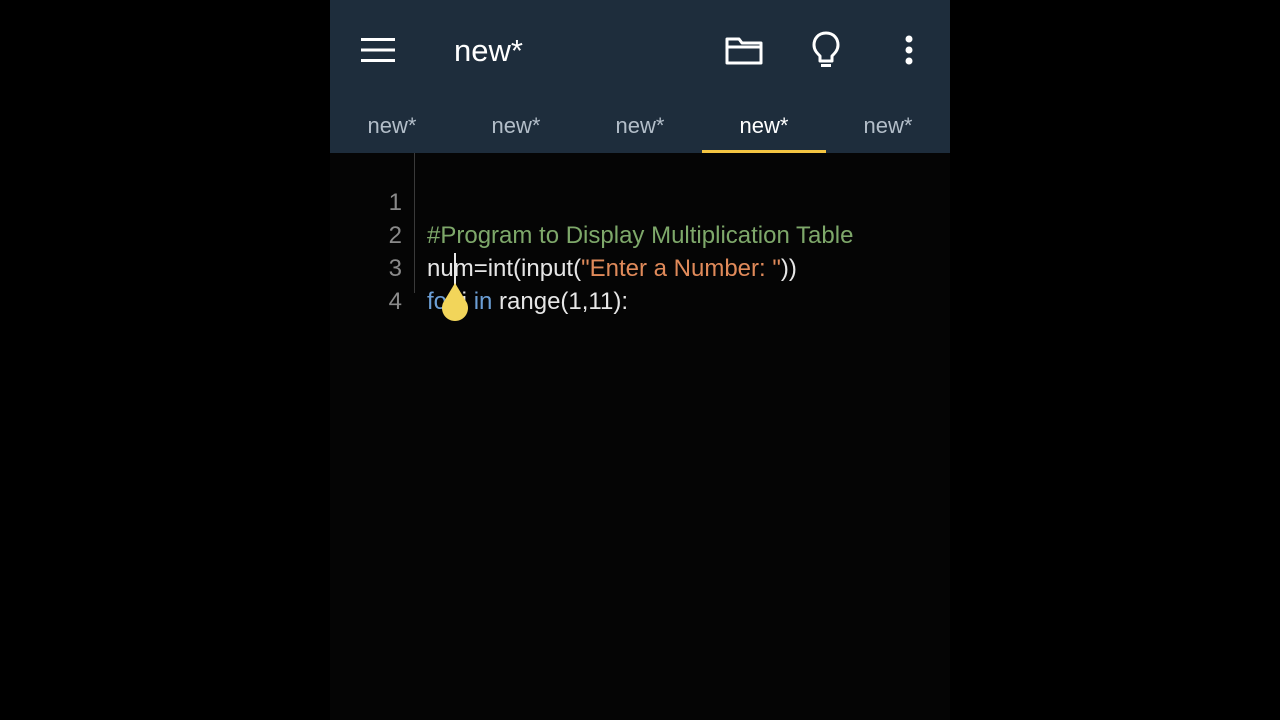 This screenshot has width=1280, height=720. I want to click on code-line: 2 num=int(input("Enter a Number: ")), so click(640, 234).